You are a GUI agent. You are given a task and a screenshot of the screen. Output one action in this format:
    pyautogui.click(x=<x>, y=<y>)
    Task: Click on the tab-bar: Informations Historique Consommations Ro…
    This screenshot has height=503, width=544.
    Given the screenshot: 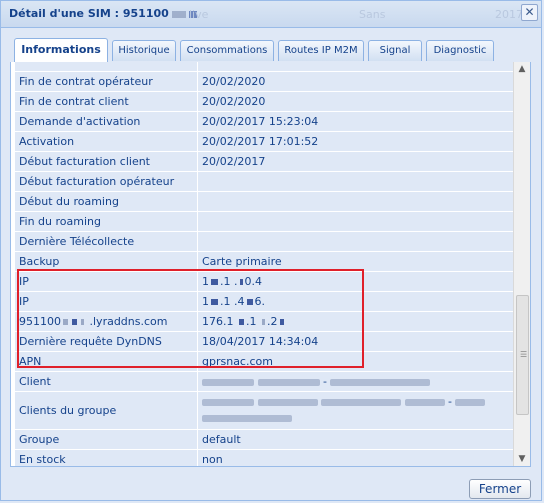 What is the action you would take?
    pyautogui.click(x=270, y=50)
    